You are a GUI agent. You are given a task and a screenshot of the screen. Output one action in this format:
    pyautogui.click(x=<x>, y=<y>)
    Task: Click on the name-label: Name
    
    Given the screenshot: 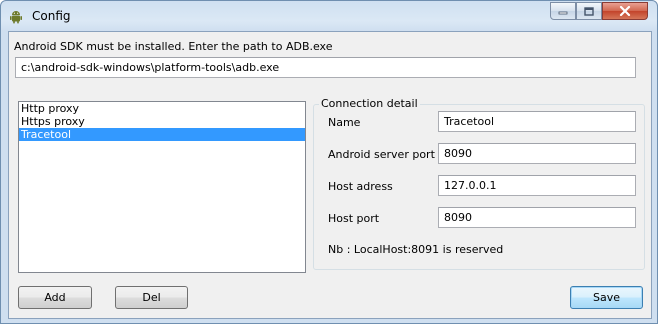 What is the action you would take?
    pyautogui.click(x=344, y=122)
    